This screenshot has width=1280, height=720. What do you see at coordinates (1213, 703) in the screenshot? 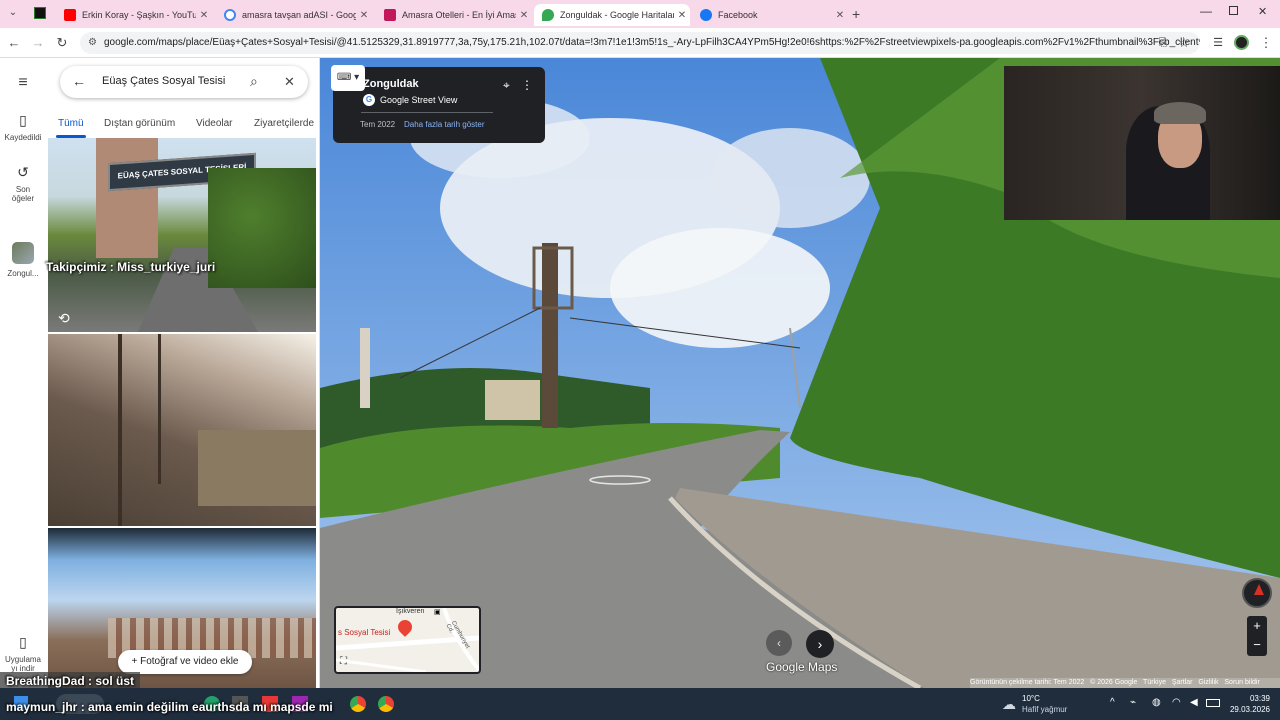
I see `battery-icon` at bounding box center [1213, 703].